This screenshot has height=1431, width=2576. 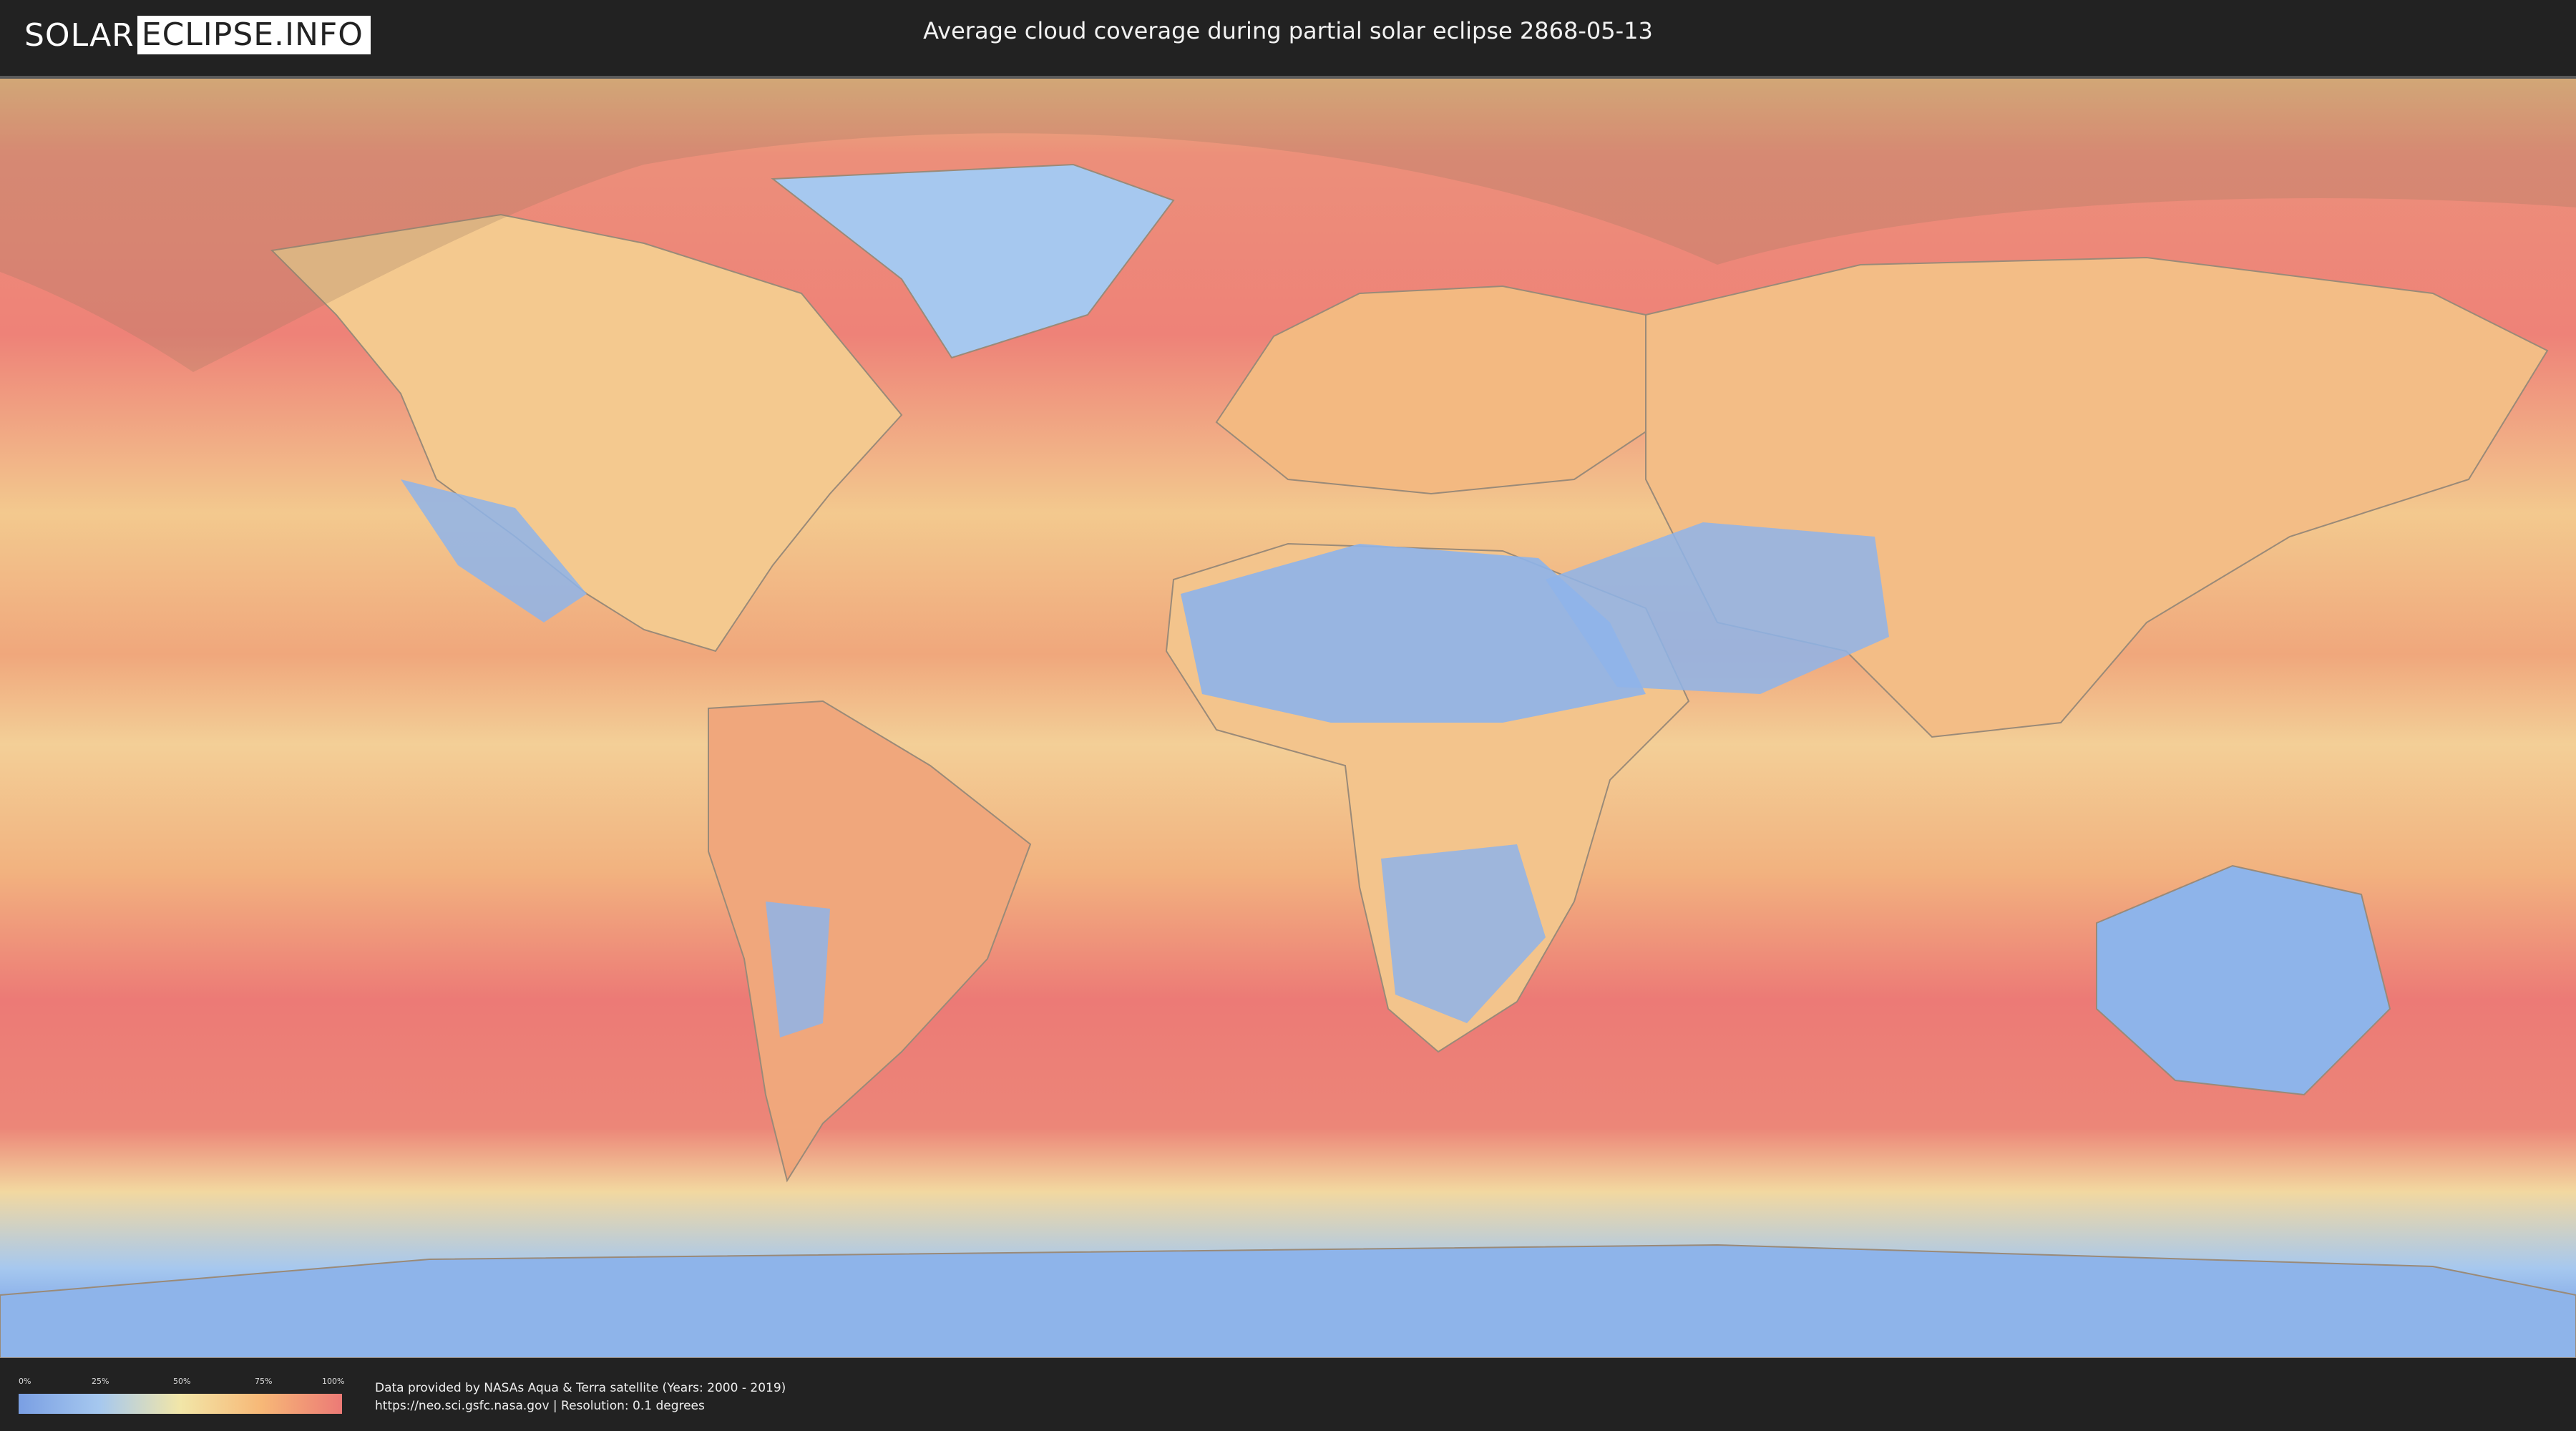 What do you see at coordinates (100, 1382) in the screenshot?
I see `legend-tick-25: 25%` at bounding box center [100, 1382].